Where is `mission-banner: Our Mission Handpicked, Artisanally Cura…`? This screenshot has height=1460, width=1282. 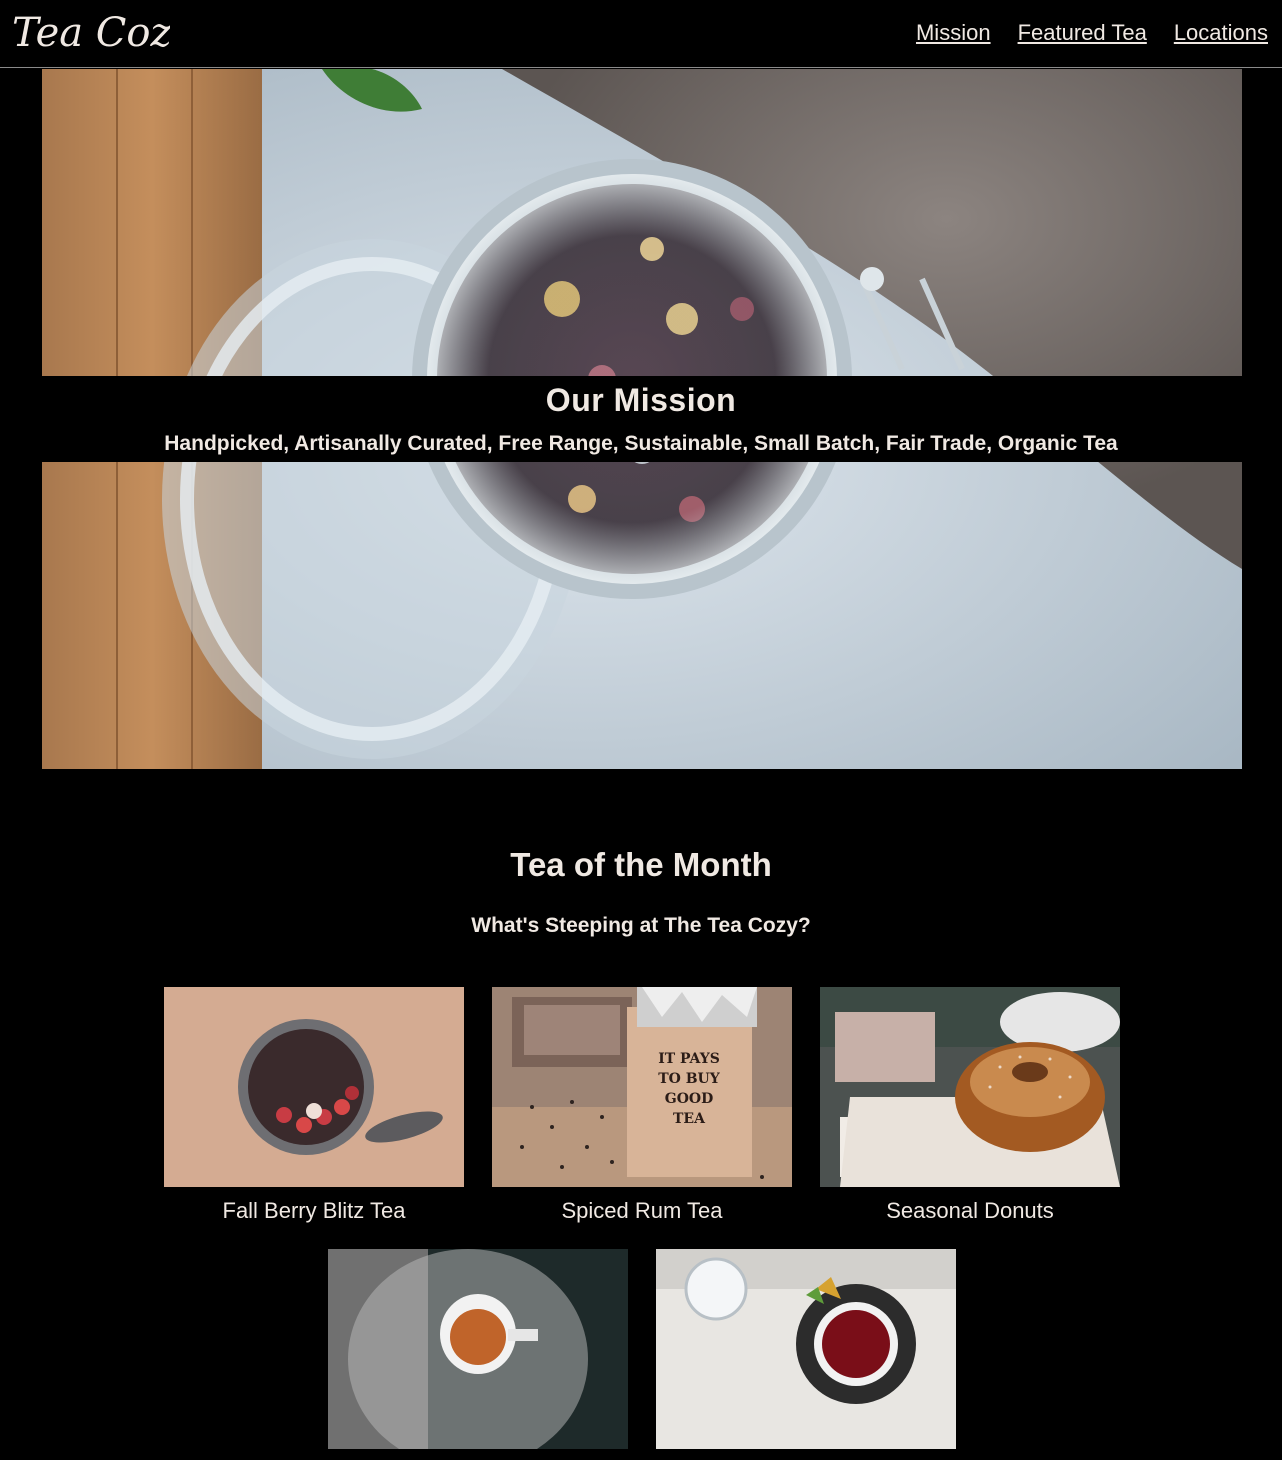
mission-banner: Our Mission Handpicked, Artisanally Cura… is located at coordinates (641, 419).